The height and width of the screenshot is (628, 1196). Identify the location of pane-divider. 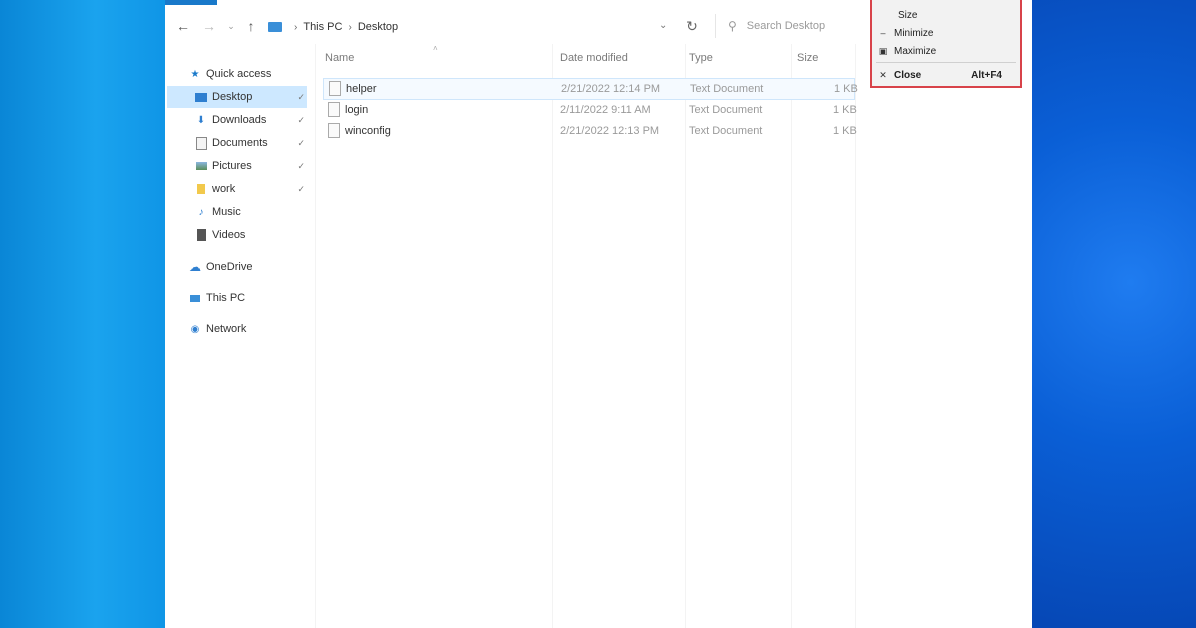
(315, 336).